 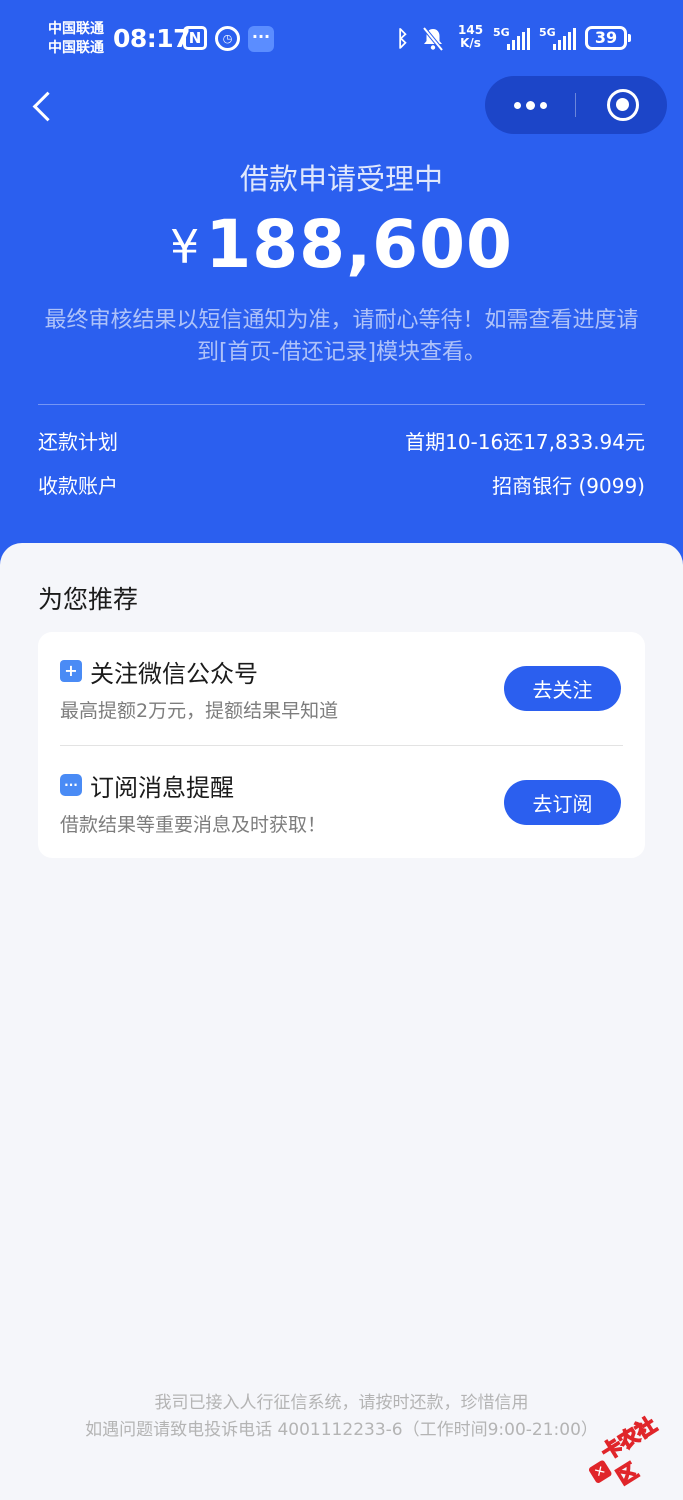 I want to click on carrier-1: 中国联通, so click(x=76, y=29).